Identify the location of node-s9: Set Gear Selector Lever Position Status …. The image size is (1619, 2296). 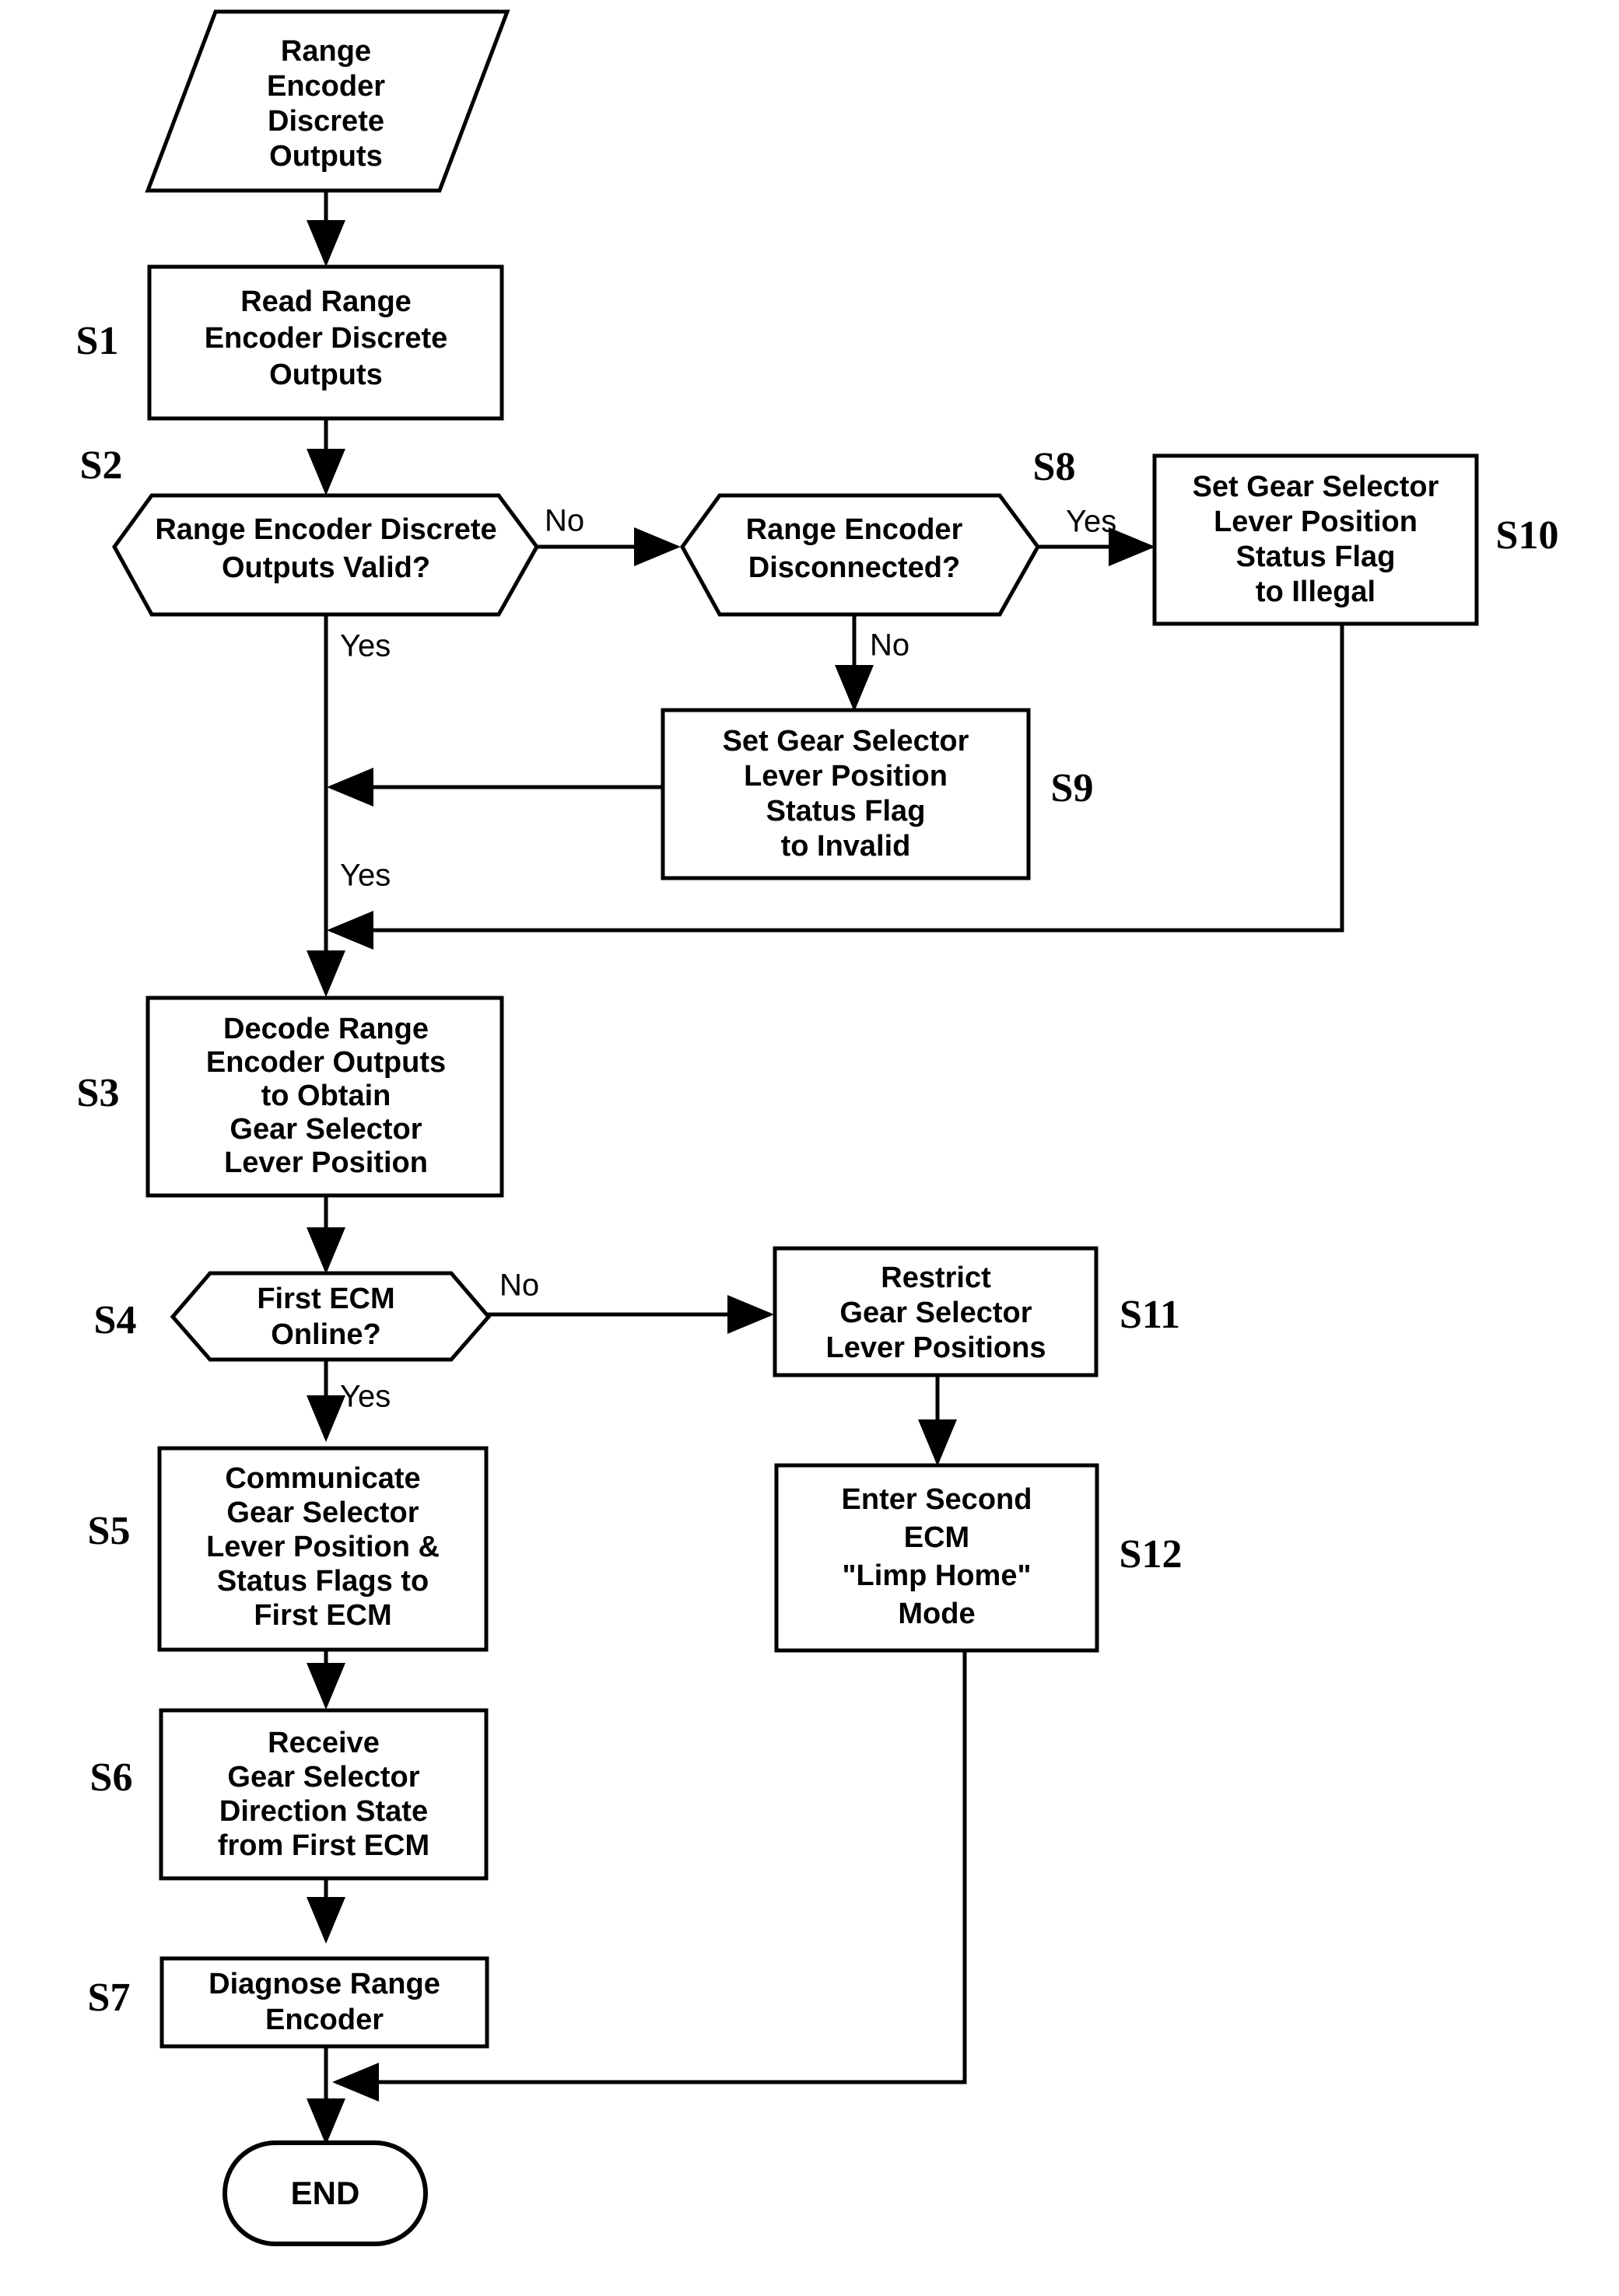
(877, 794).